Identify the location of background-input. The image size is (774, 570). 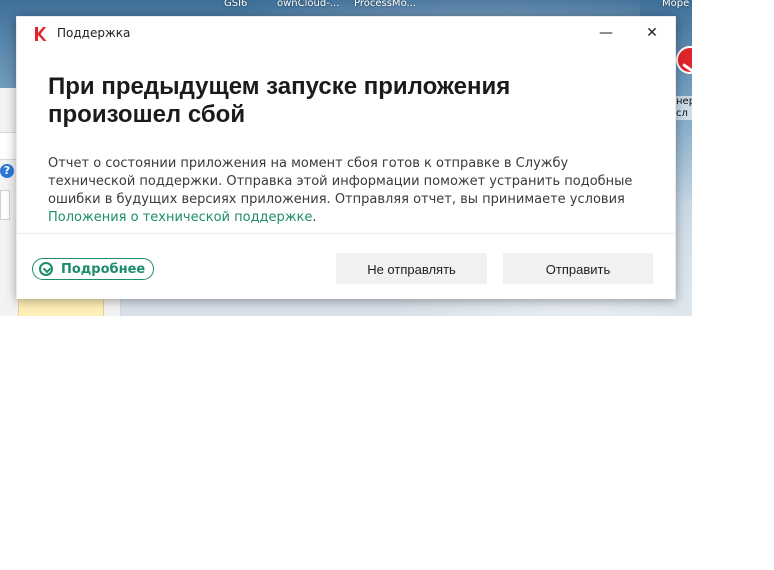
(5, 205).